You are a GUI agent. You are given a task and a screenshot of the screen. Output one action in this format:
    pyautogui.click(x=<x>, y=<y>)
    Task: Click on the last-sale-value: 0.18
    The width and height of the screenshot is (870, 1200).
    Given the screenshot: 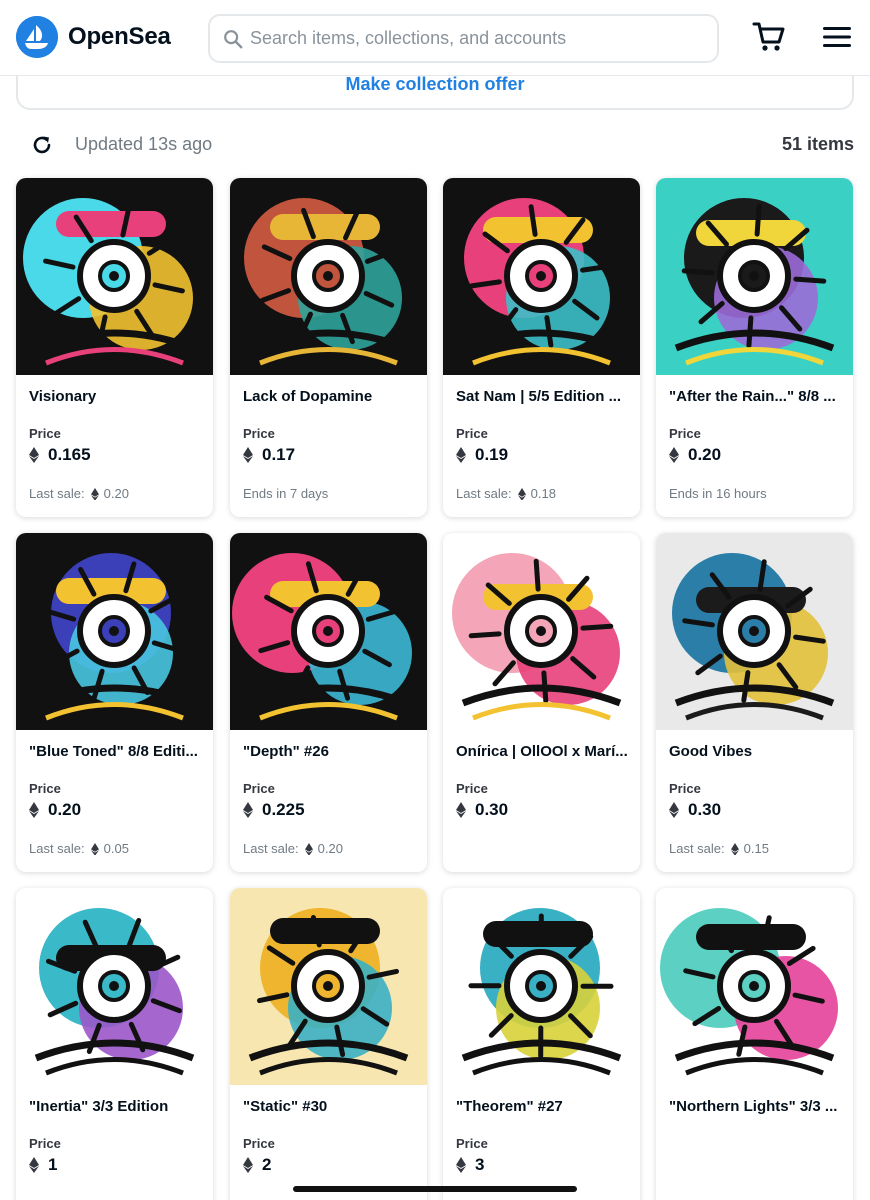 What is the action you would take?
    pyautogui.click(x=543, y=493)
    